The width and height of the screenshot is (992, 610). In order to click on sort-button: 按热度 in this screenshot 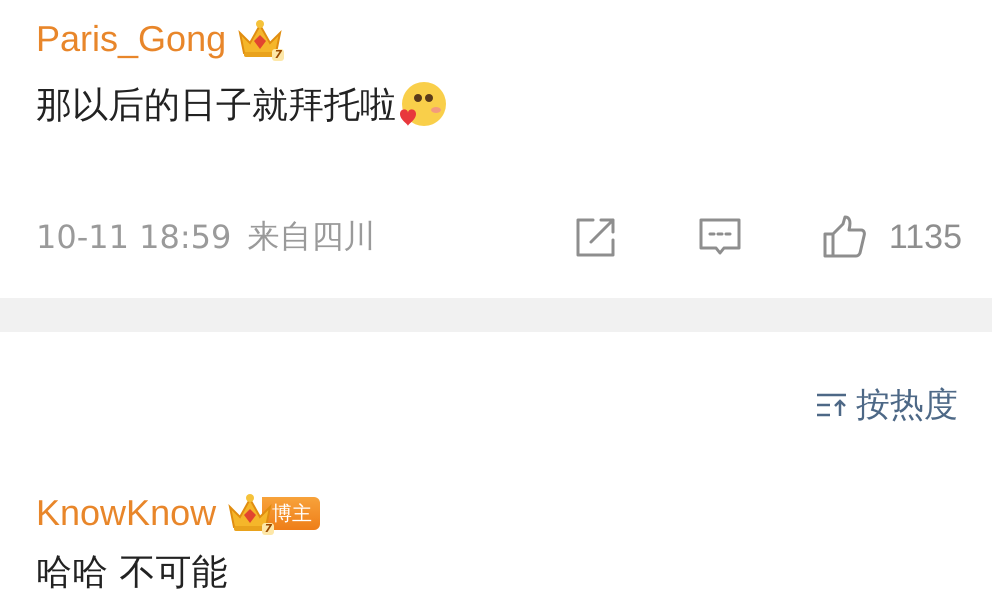, I will do `click(887, 405)`.